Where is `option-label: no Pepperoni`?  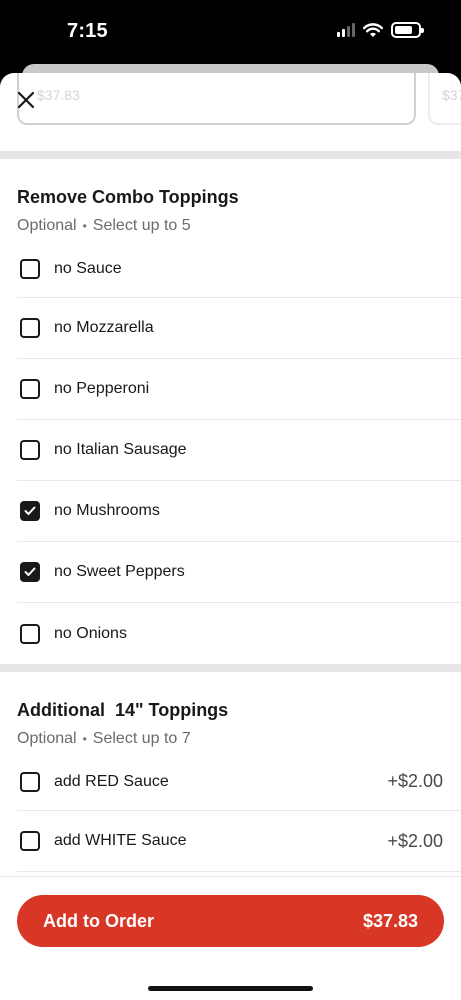 option-label: no Pepperoni is located at coordinates (102, 389).